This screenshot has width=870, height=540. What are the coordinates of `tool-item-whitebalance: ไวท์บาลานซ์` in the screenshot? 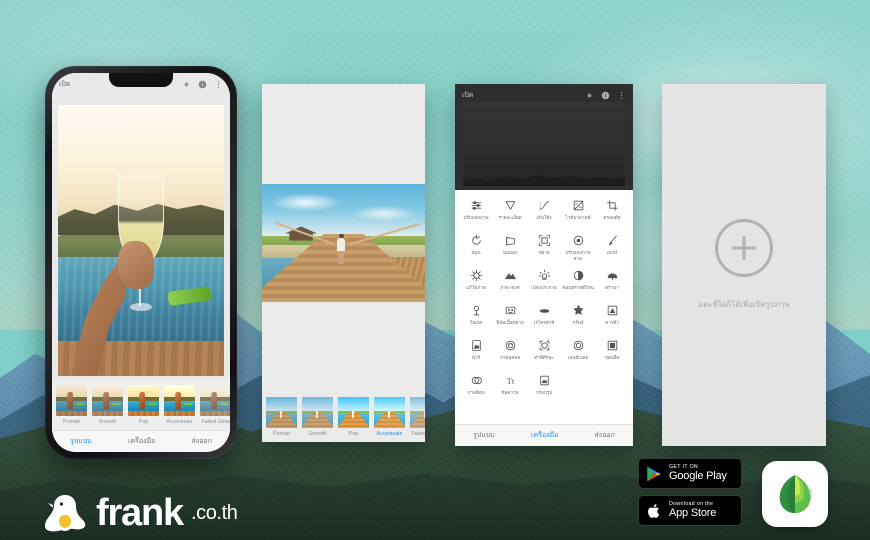 It's located at (578, 216).